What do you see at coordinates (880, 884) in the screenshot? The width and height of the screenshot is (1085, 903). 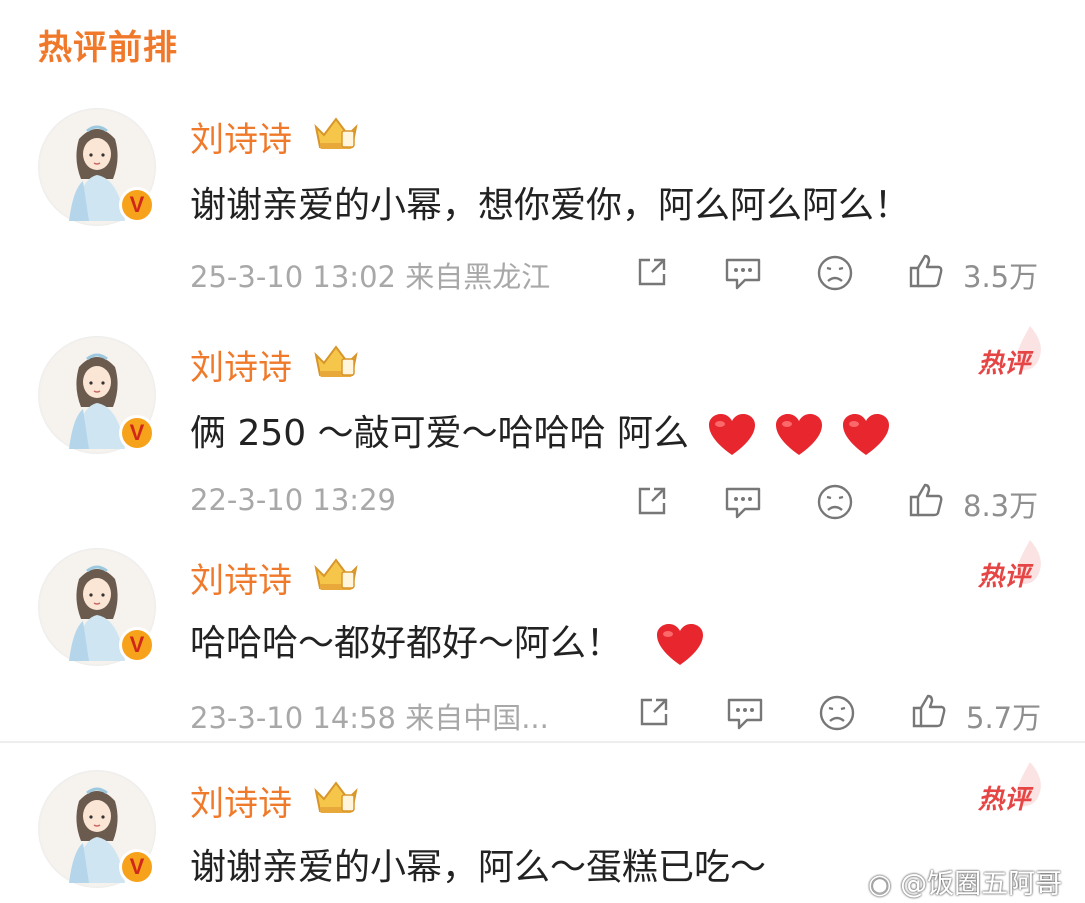 I see `weibo-logo-icon: ◉` at bounding box center [880, 884].